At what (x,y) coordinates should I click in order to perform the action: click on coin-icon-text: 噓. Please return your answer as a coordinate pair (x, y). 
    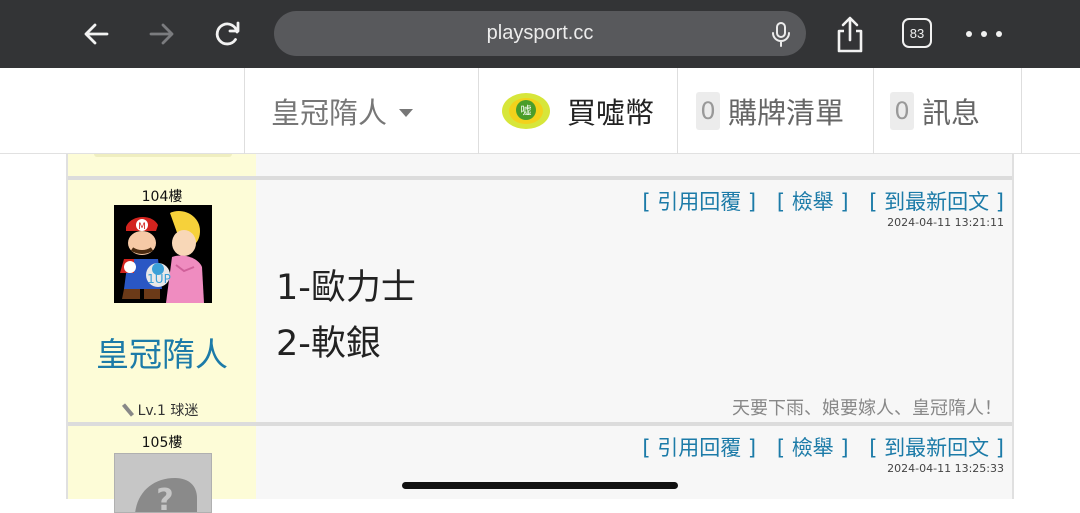
    Looking at the image, I should click on (526, 110).